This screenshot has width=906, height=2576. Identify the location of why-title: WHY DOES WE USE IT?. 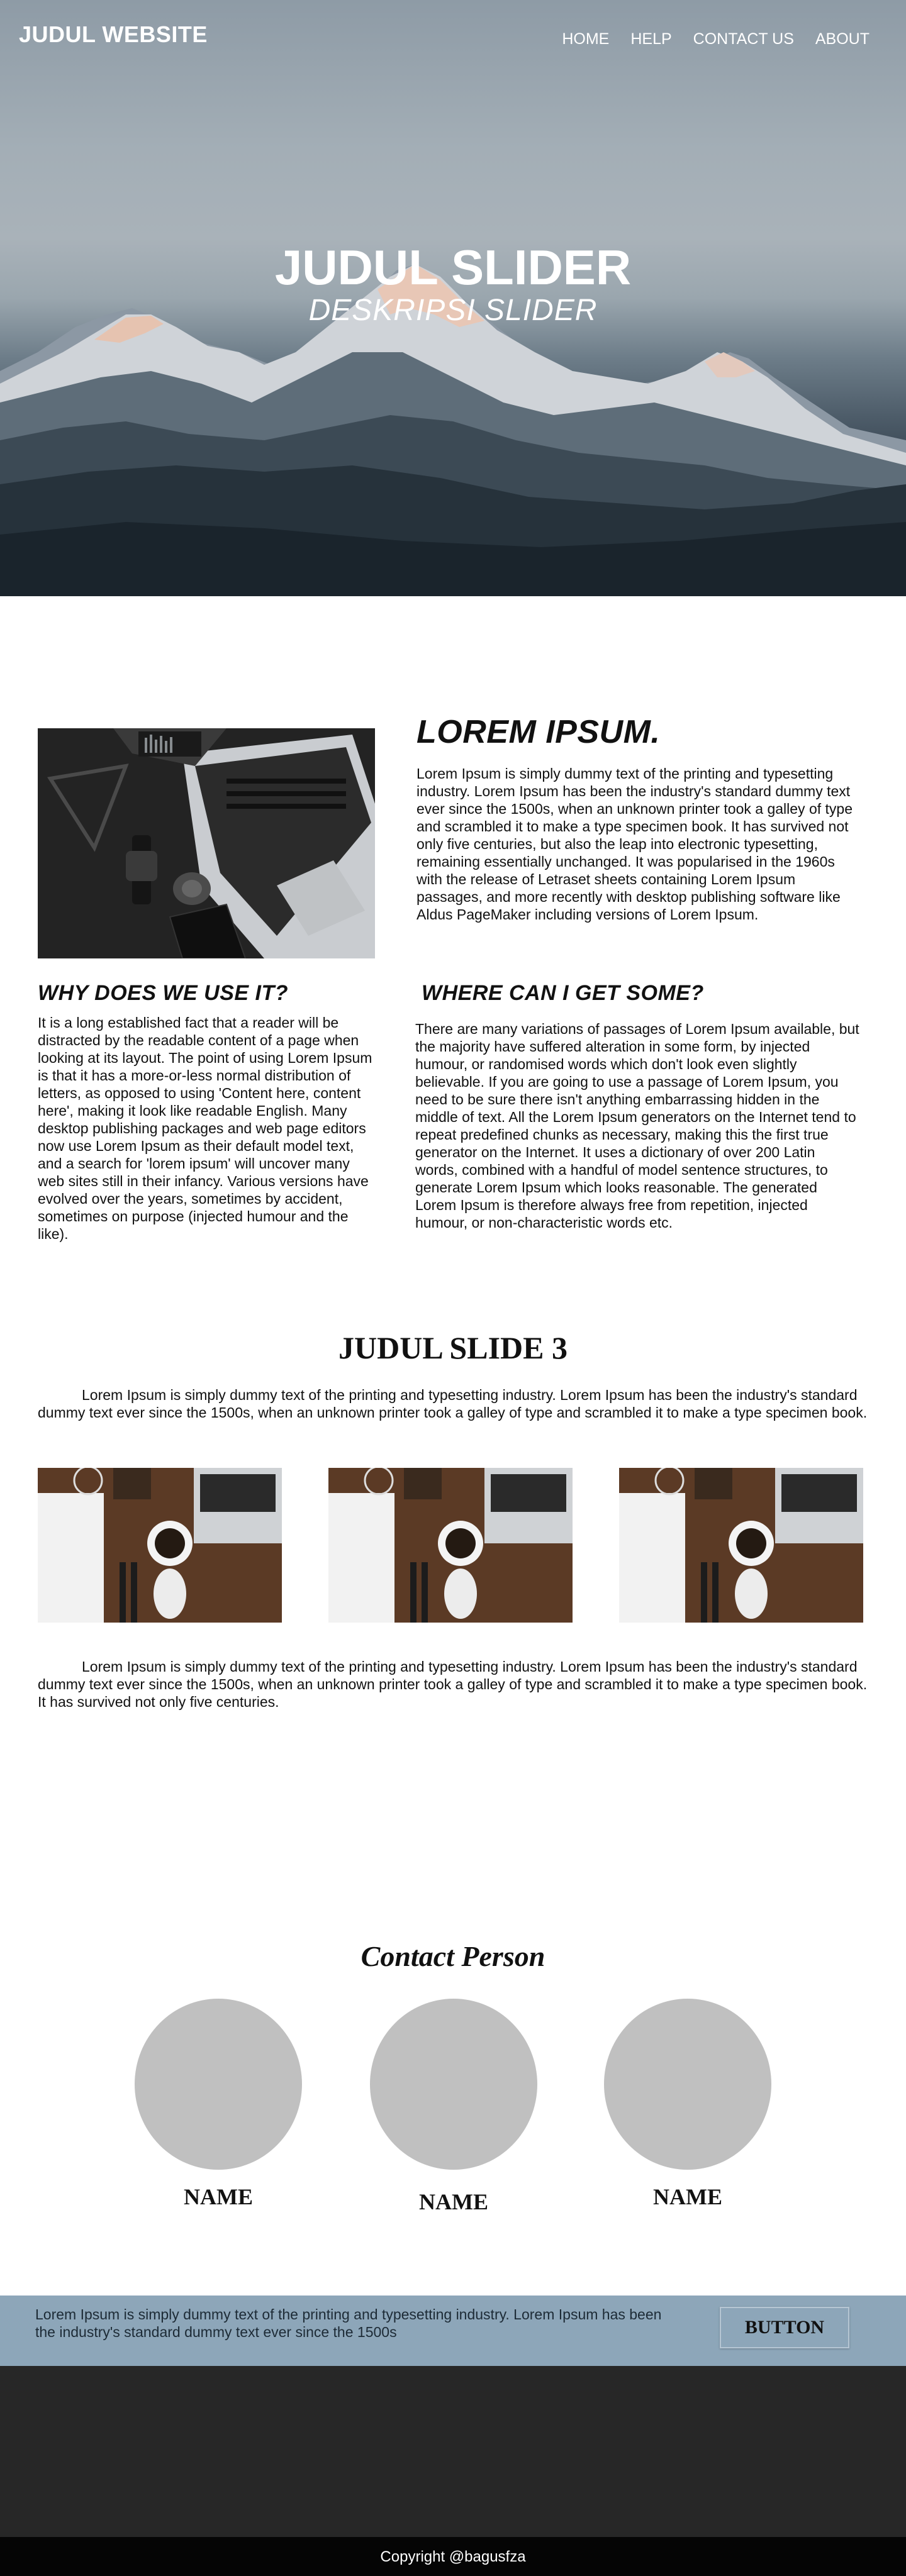
(163, 993).